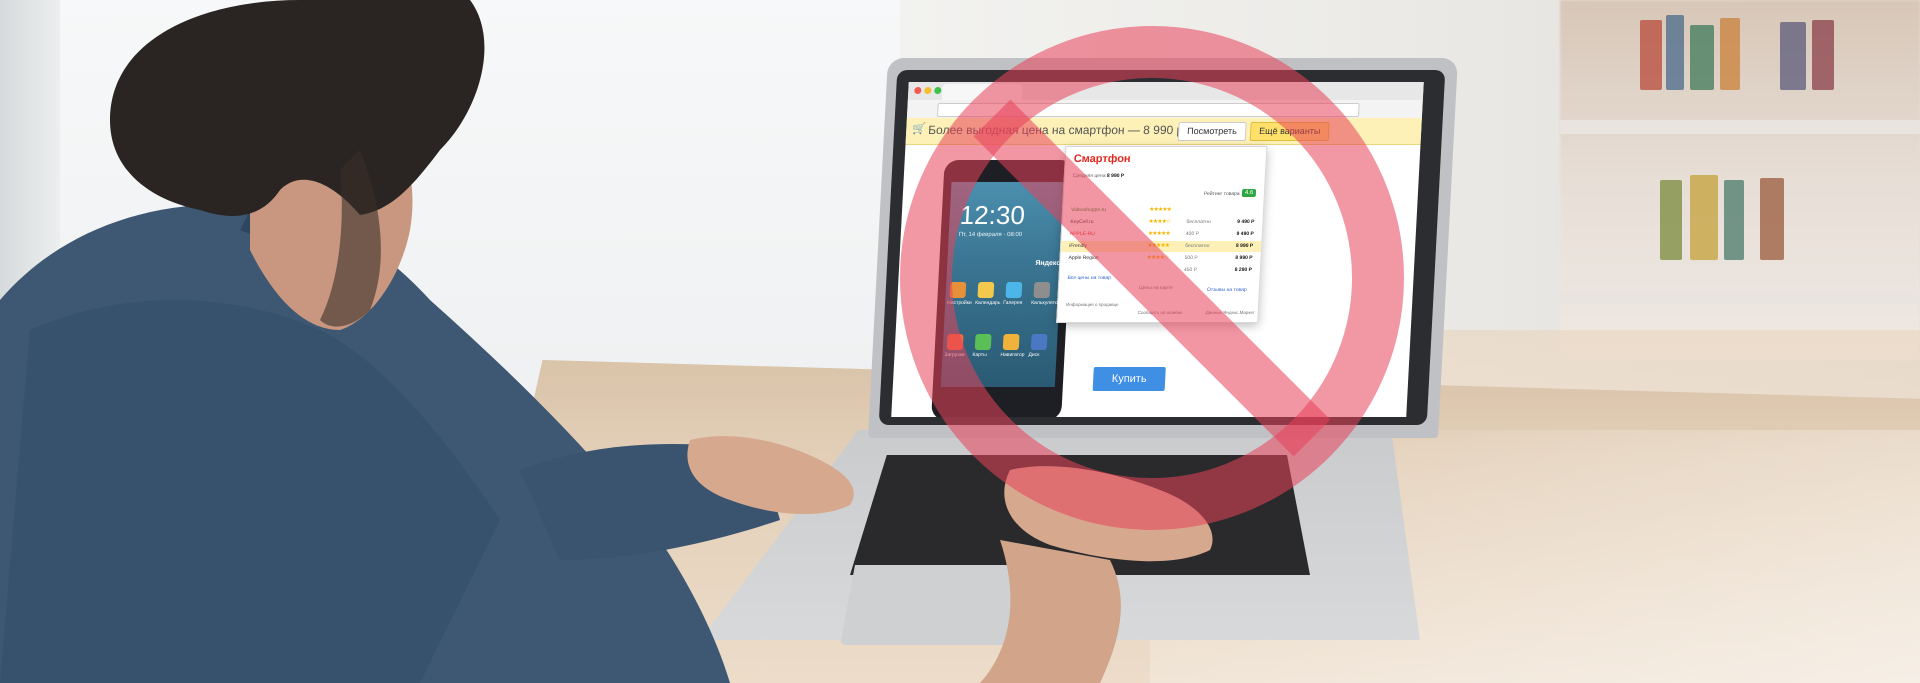 This screenshot has height=683, width=1920. What do you see at coordinates (1212, 131) in the screenshot?
I see `look-button: Посмотреть` at bounding box center [1212, 131].